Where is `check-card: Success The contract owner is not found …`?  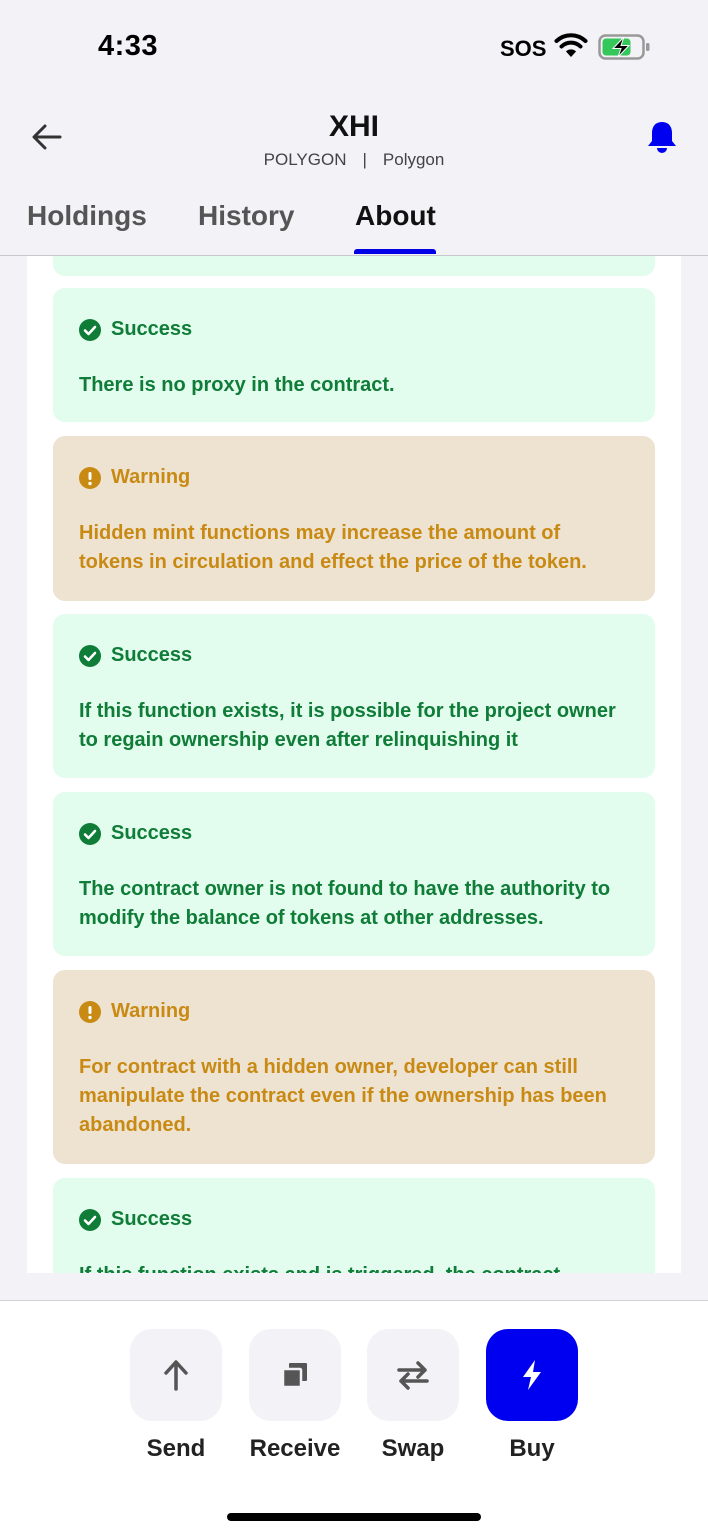 check-card: Success The contract owner is not found … is located at coordinates (354, 874).